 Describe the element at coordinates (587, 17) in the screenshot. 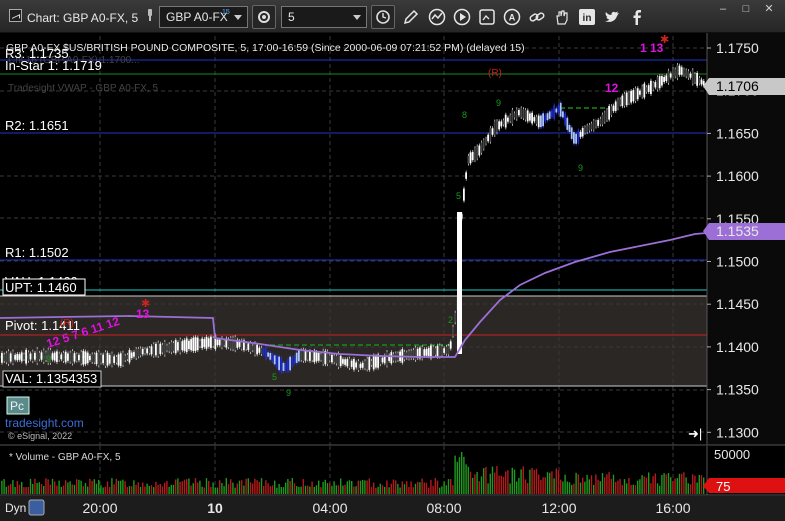

I see `linkedin-icon: in` at that location.